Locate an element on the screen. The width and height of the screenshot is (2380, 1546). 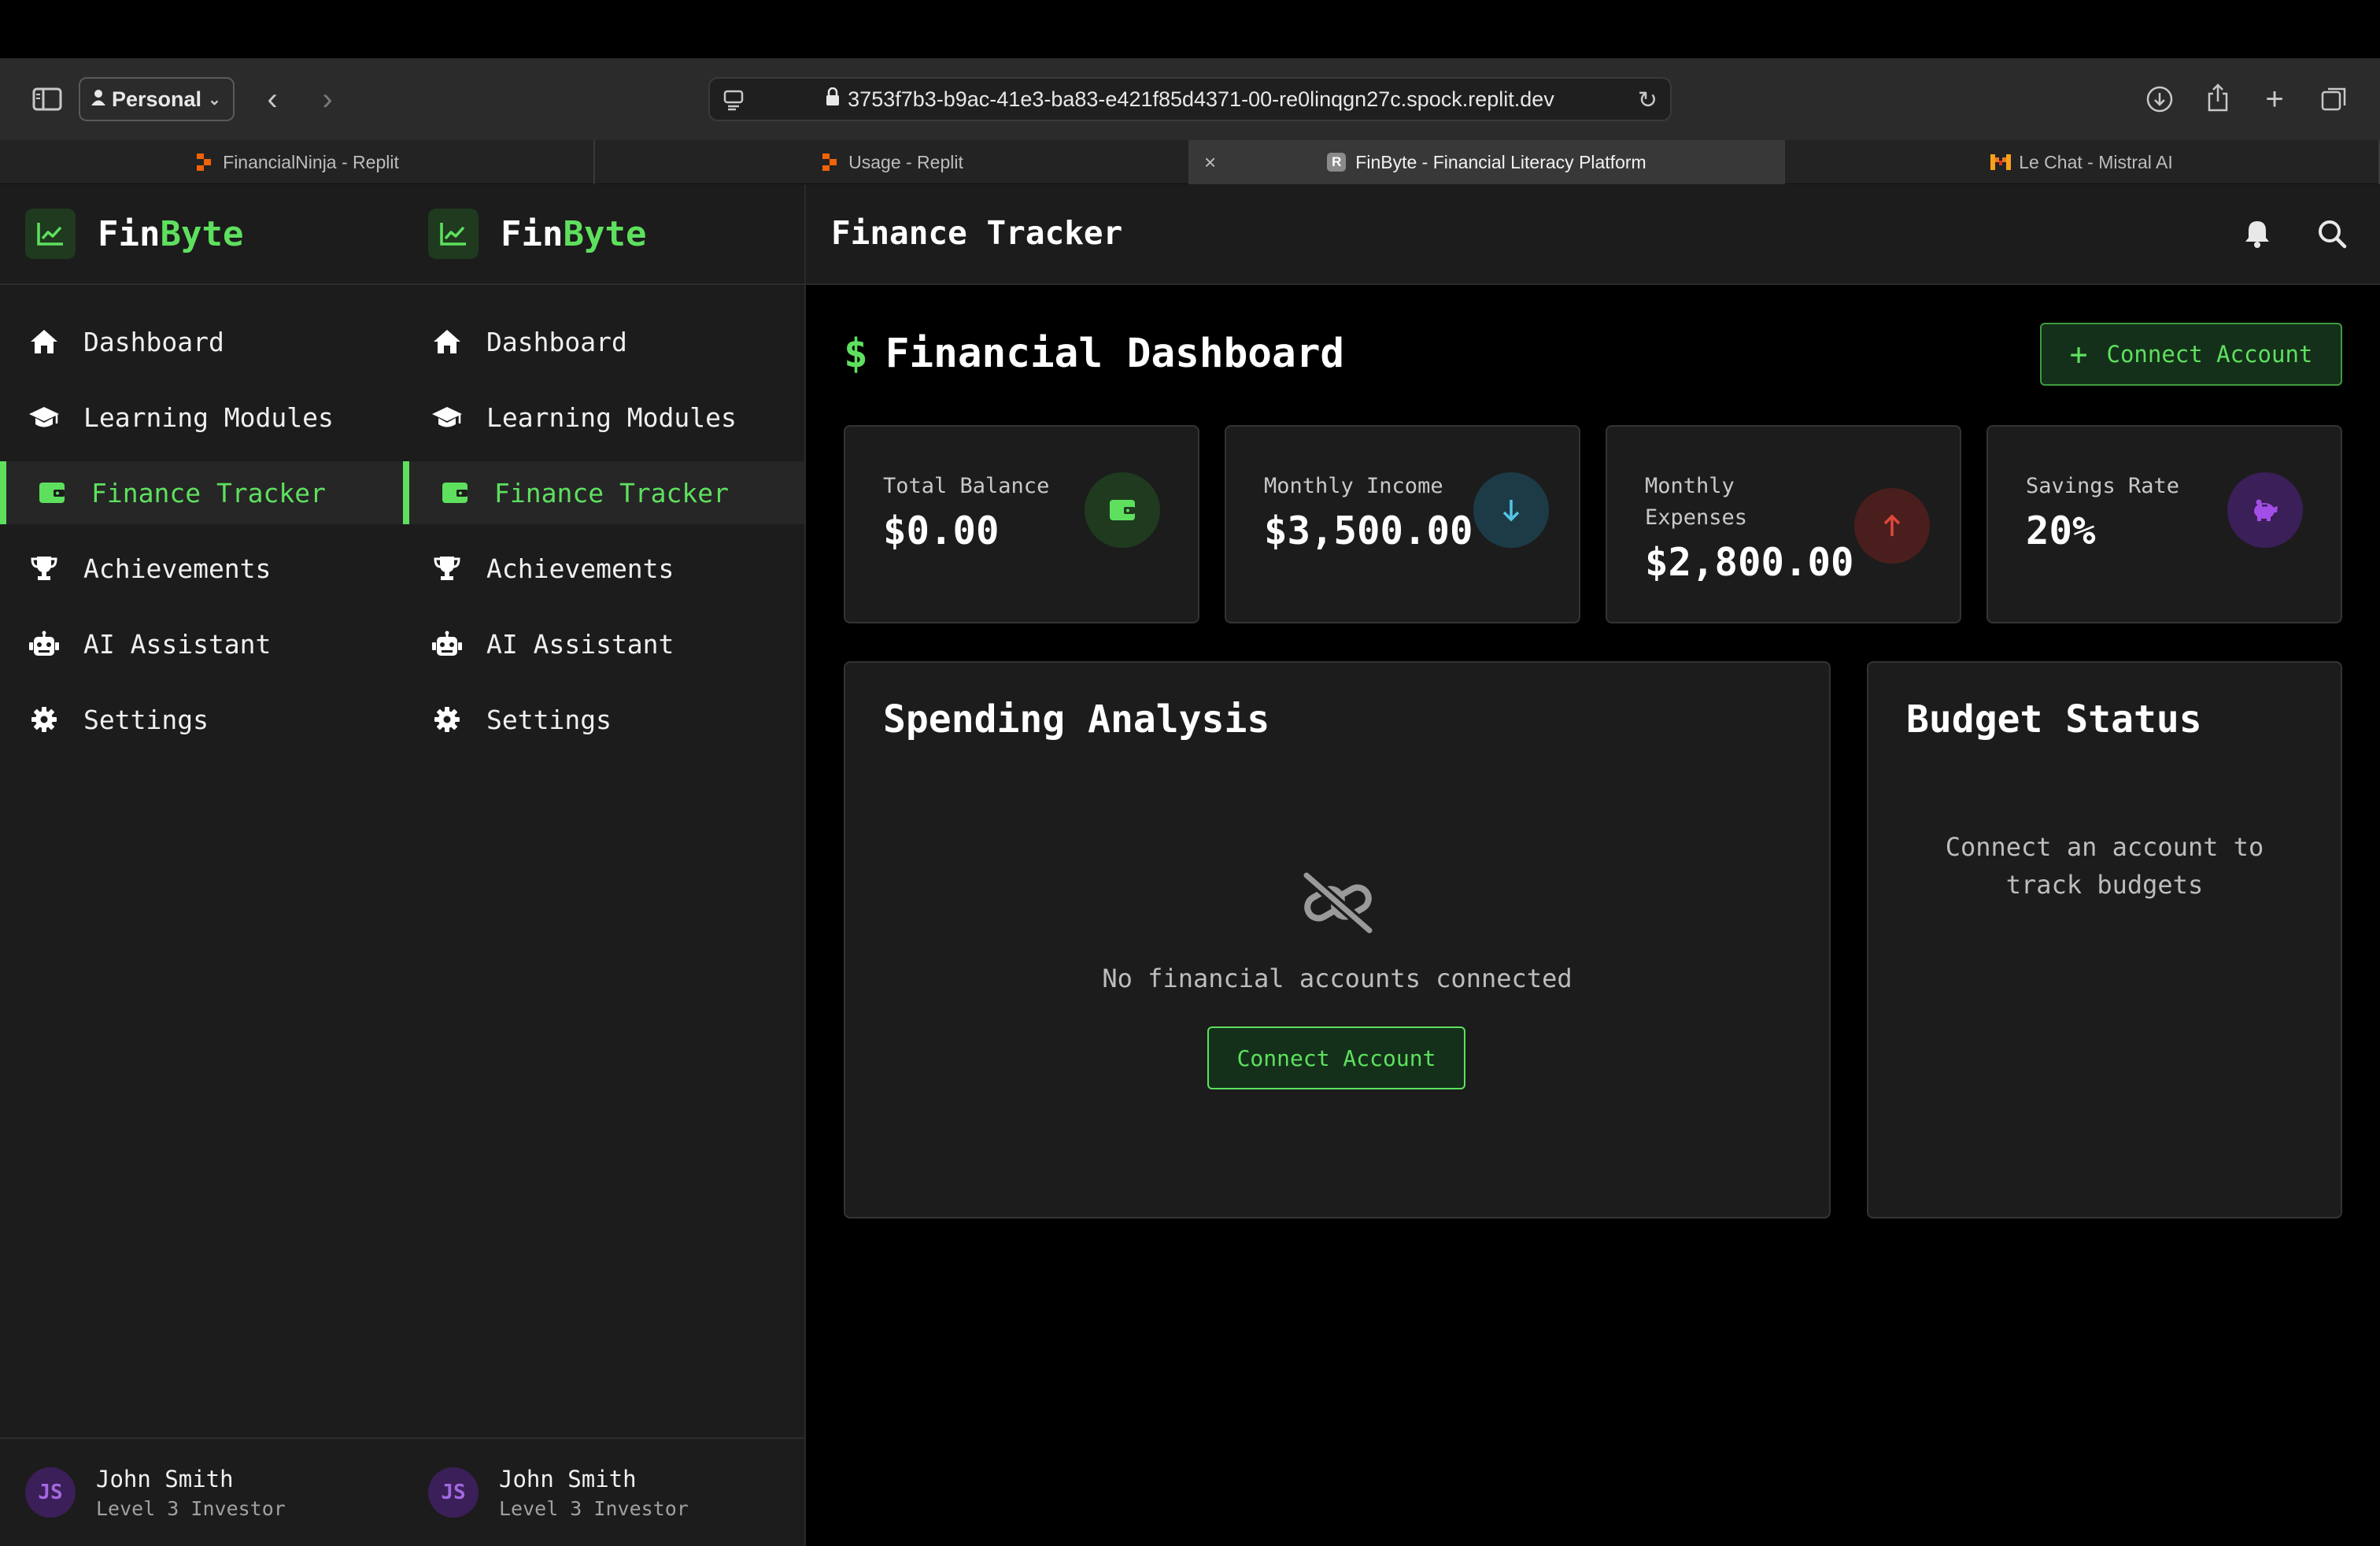
person-icon is located at coordinates (98, 99).